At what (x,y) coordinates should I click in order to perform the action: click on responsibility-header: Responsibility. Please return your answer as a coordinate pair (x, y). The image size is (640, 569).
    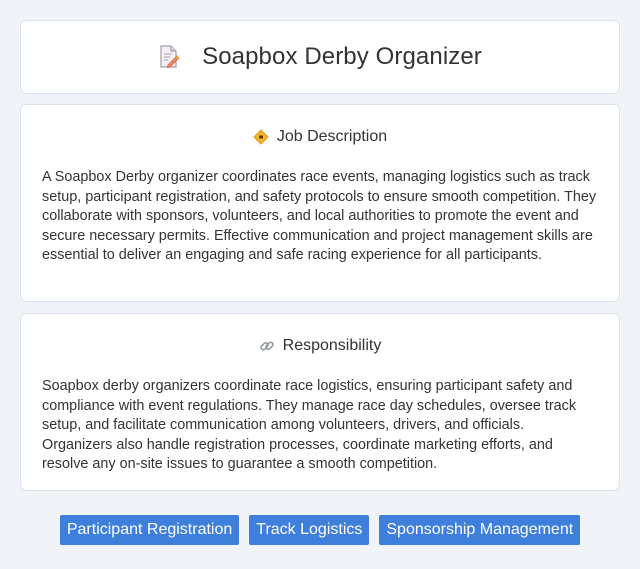
    Looking at the image, I should click on (320, 346).